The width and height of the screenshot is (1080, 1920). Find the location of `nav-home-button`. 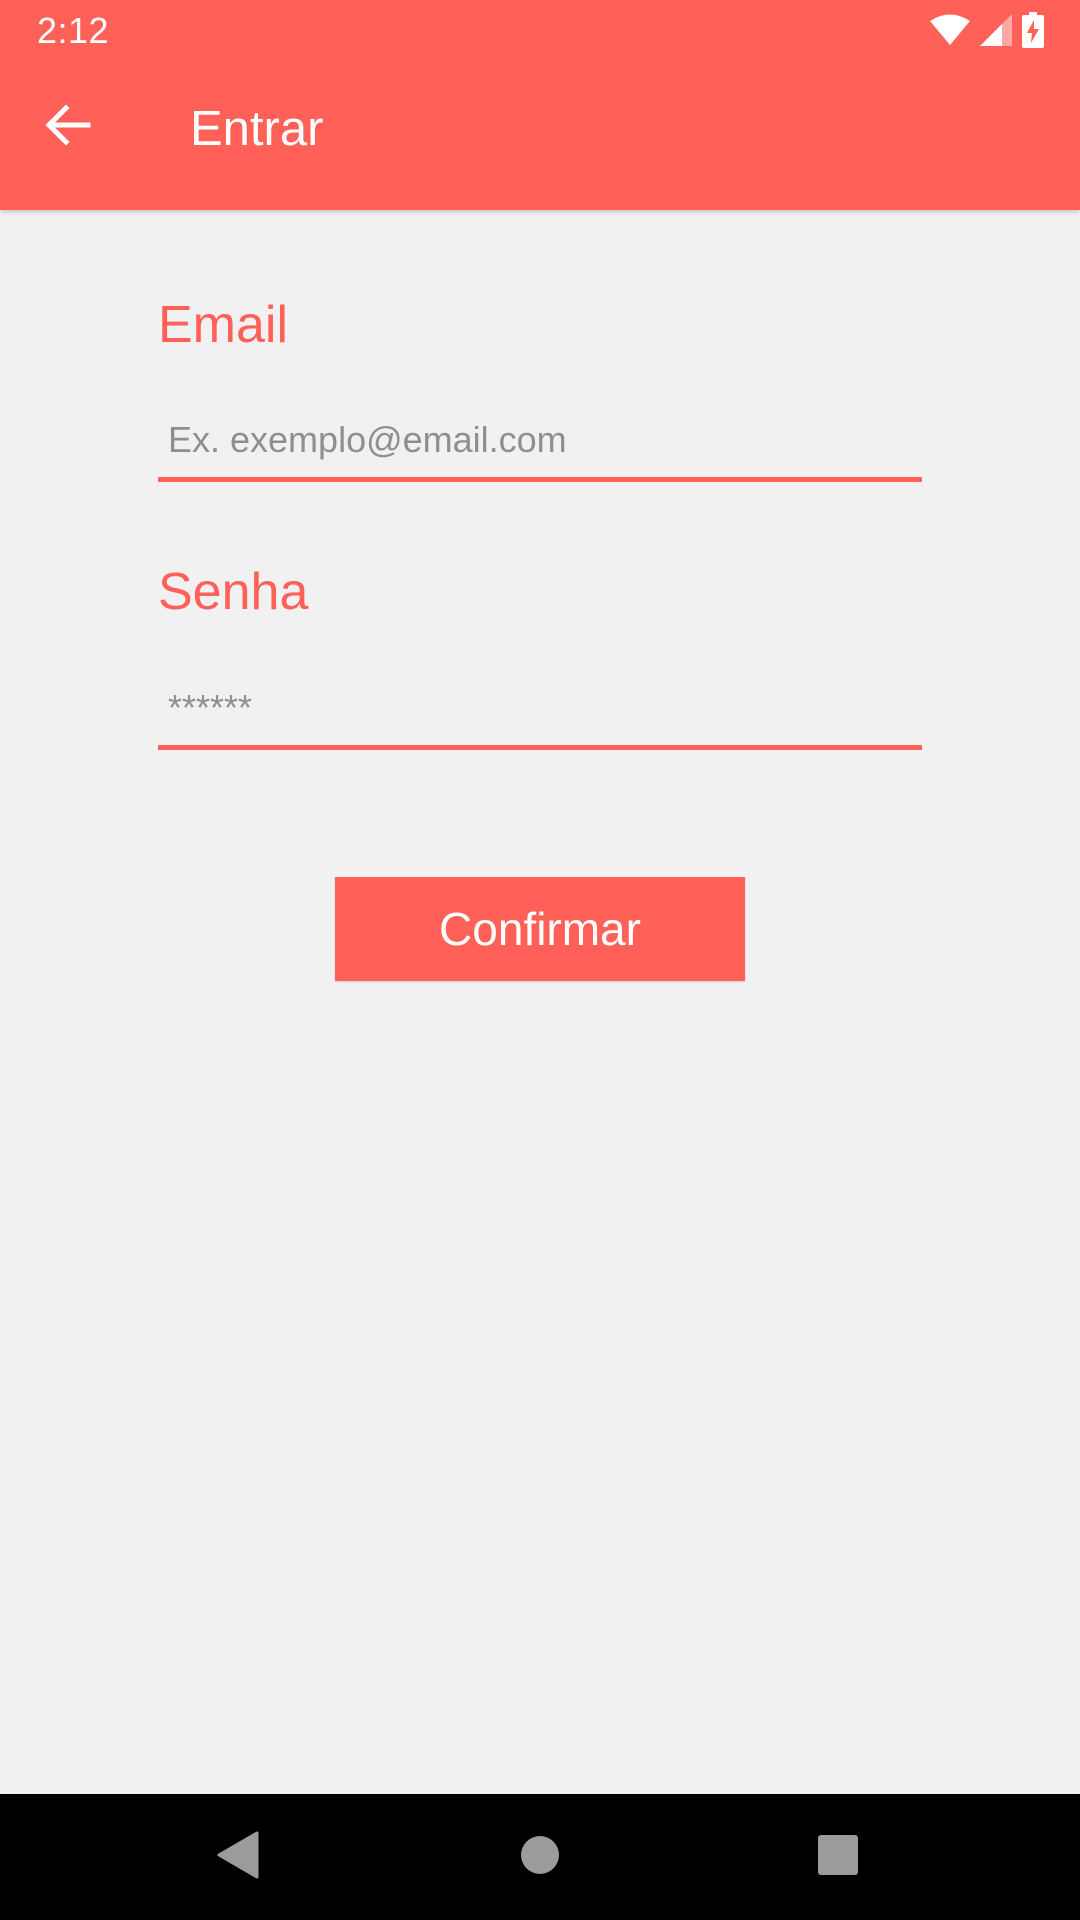

nav-home-button is located at coordinates (540, 1857).